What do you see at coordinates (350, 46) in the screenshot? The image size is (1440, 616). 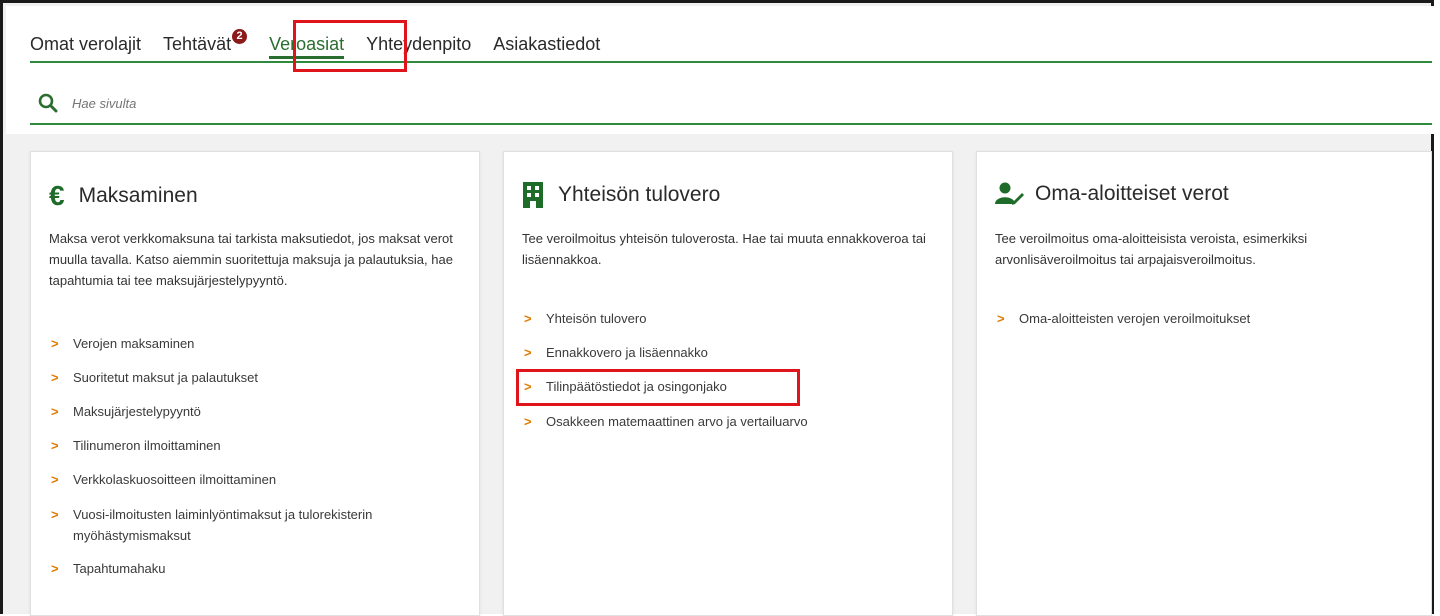 I see `highlight-box-veroasiat-tab` at bounding box center [350, 46].